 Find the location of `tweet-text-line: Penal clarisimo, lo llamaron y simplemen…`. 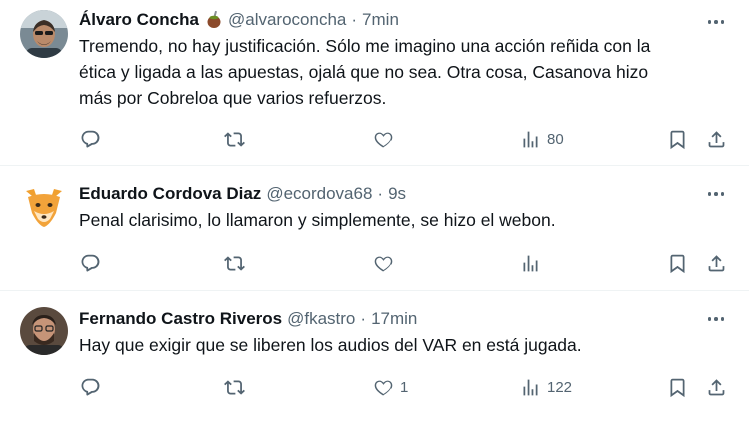

tweet-text-line: Penal clarisimo, lo llamaron y simplemen… is located at coordinates (317, 220).